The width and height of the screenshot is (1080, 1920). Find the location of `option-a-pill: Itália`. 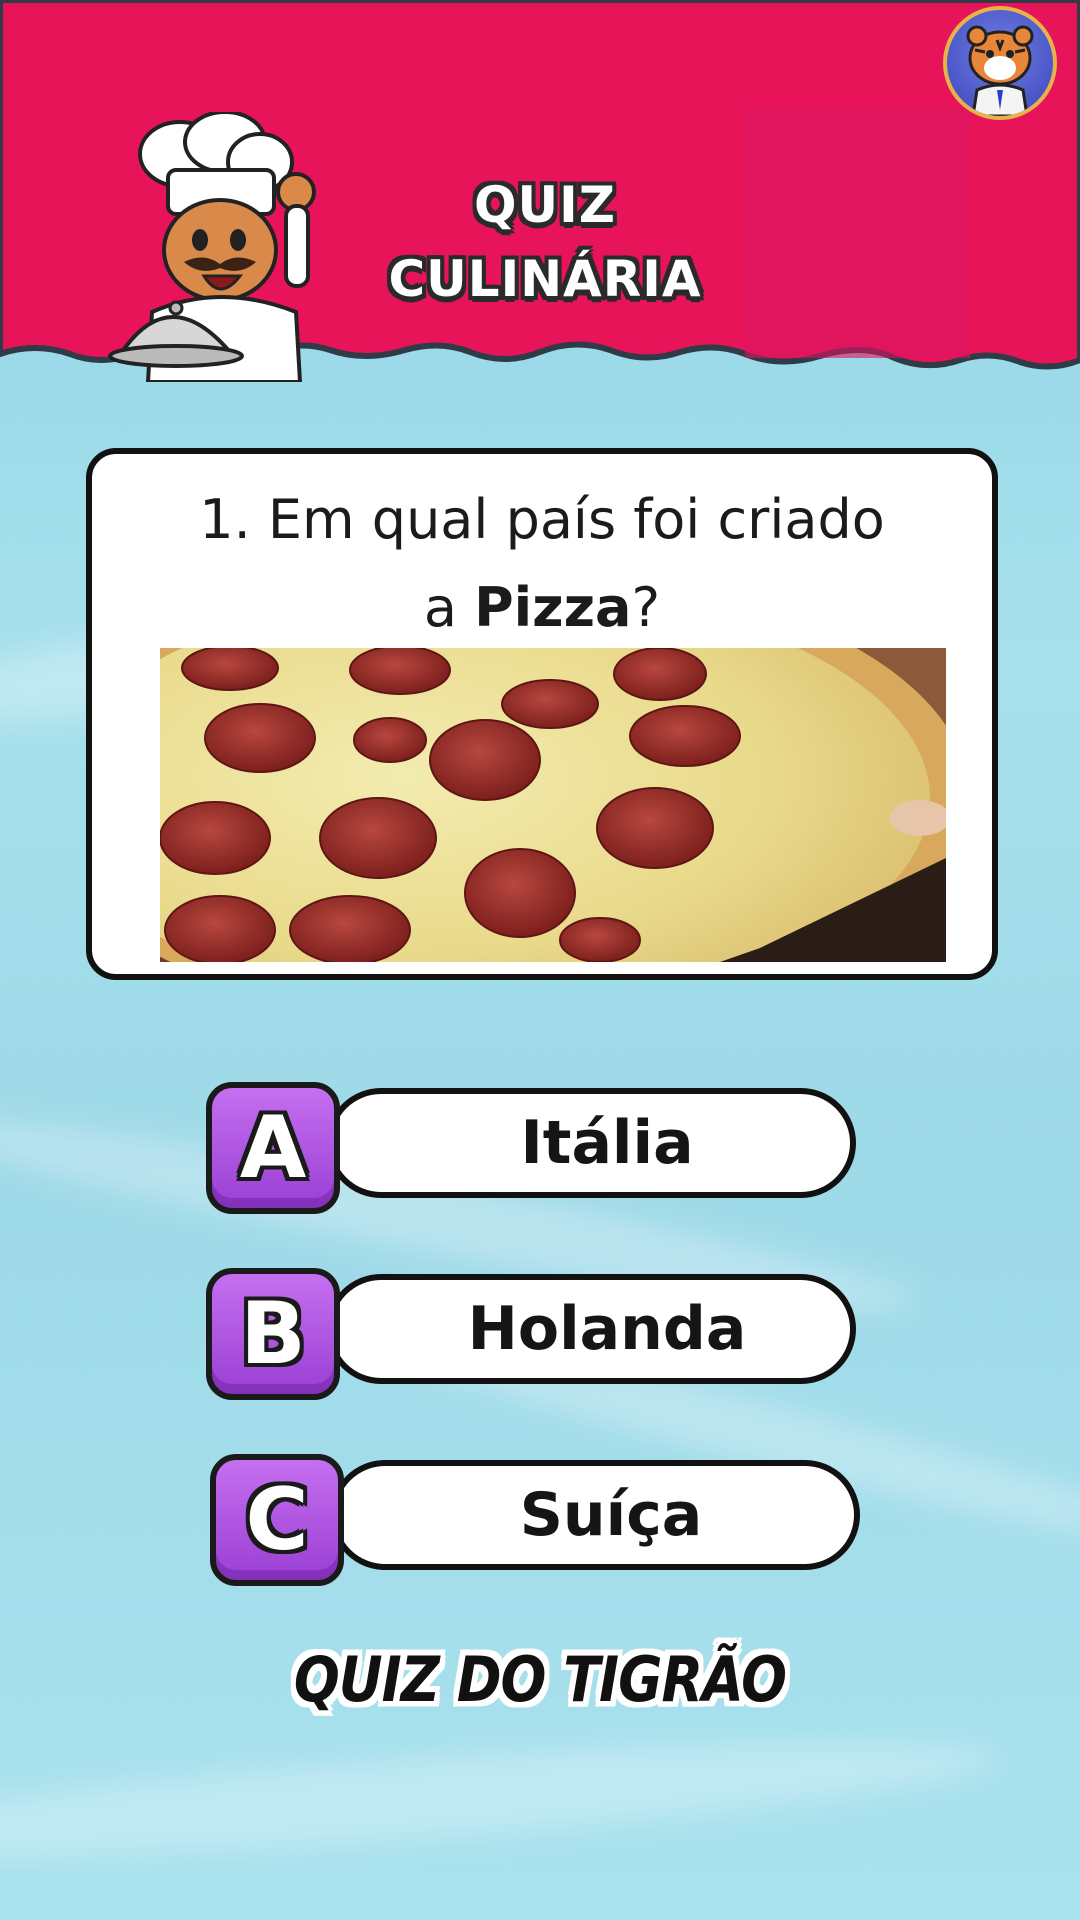

option-a-pill: Itália is located at coordinates (591, 1143).